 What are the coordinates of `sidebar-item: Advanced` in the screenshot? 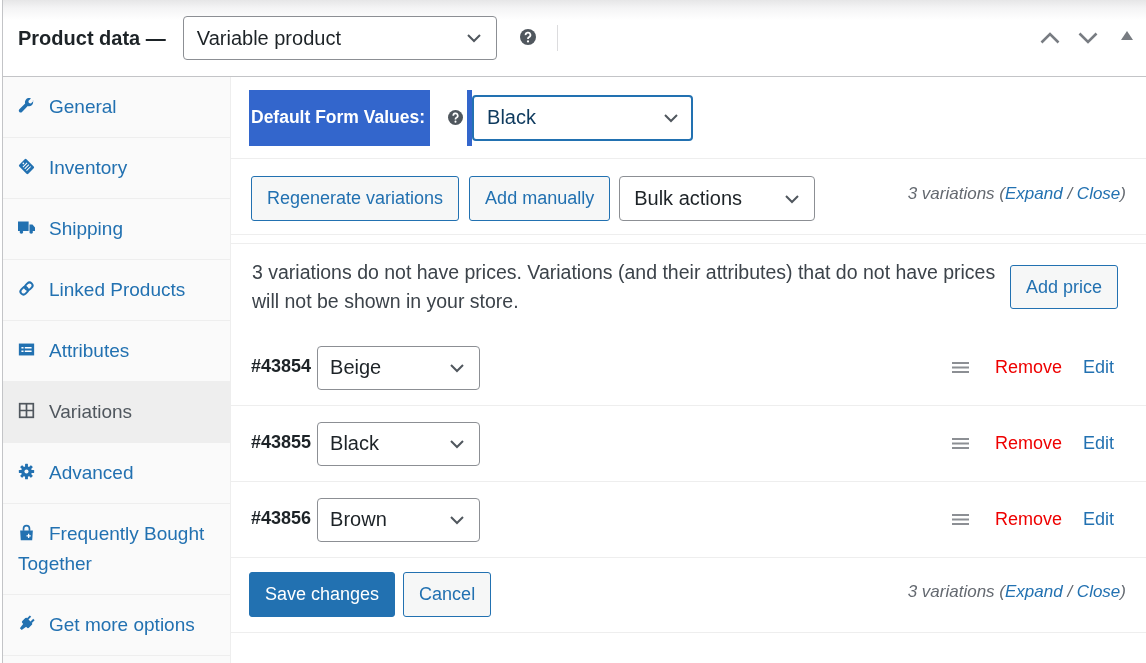 It's located at (116, 473).